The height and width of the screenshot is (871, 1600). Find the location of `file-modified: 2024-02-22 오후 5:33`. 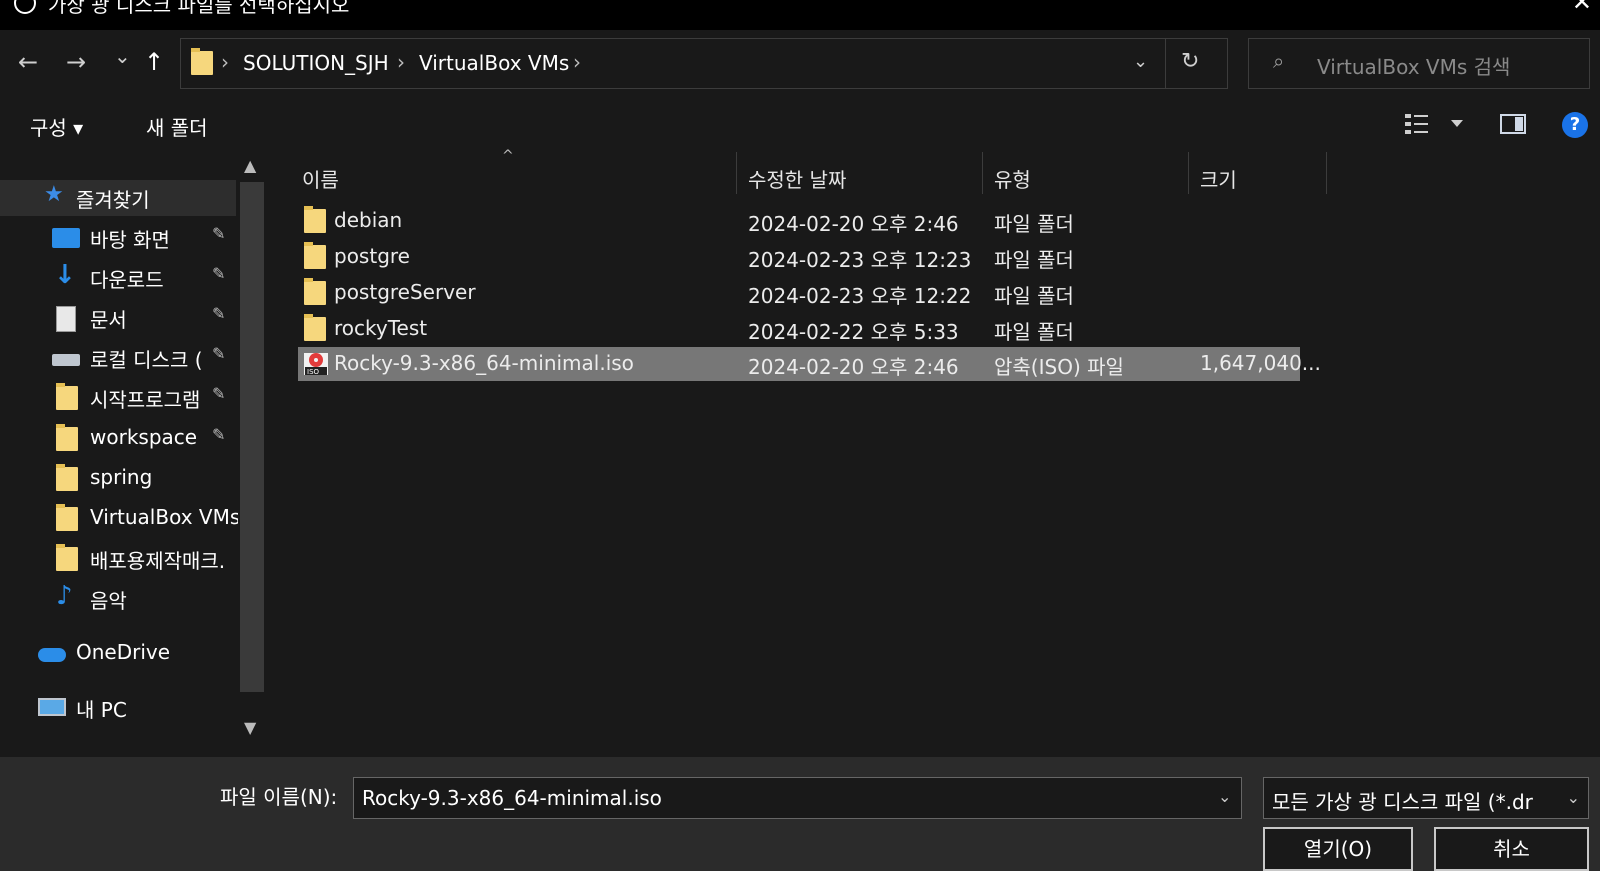

file-modified: 2024-02-22 오후 5:33 is located at coordinates (853, 332).